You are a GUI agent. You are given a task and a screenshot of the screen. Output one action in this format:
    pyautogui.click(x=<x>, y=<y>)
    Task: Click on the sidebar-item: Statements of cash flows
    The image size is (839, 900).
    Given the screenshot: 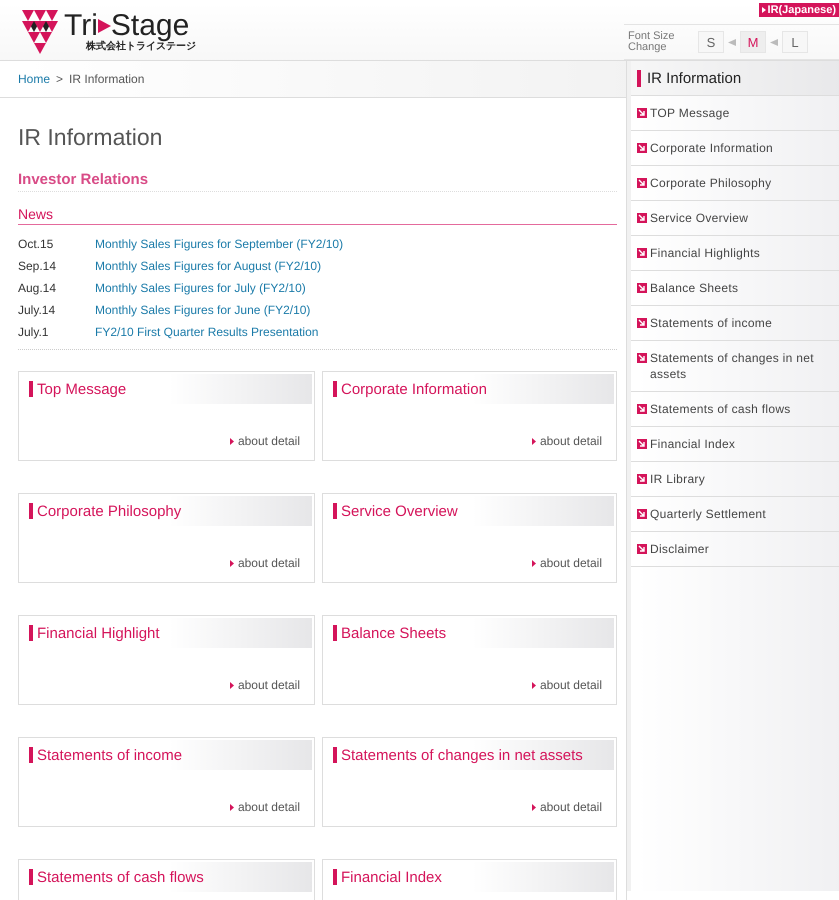 What is the action you would take?
    pyautogui.click(x=735, y=409)
    